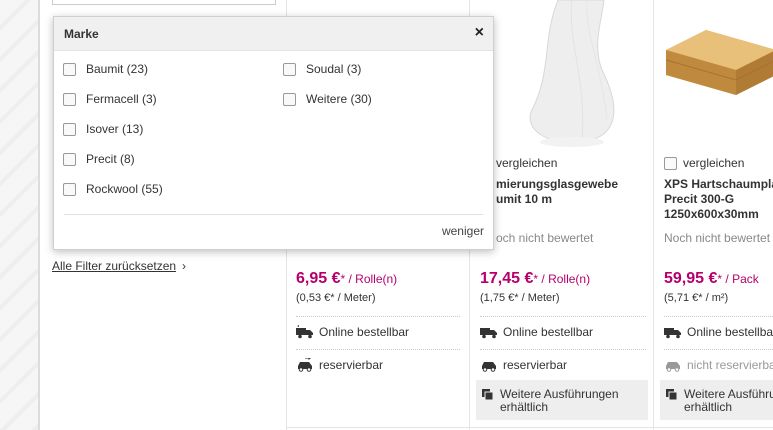 Image resolution: width=773 pixels, height=430 pixels. I want to click on popup-title: Marke, so click(81, 34).